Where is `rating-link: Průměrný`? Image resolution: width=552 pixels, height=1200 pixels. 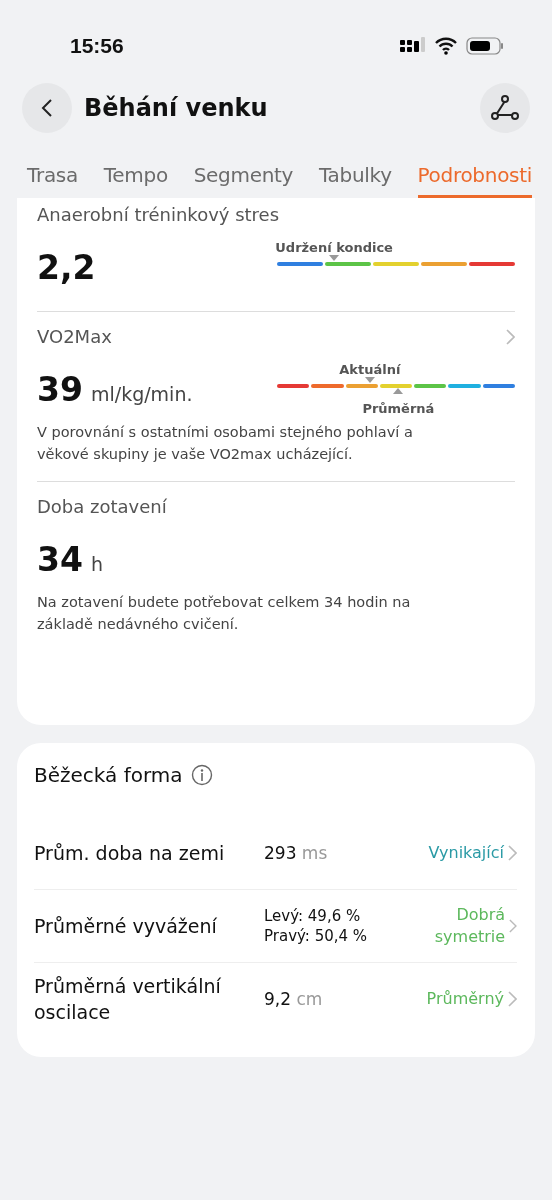
rating-link: Průměrný is located at coordinates (457, 999).